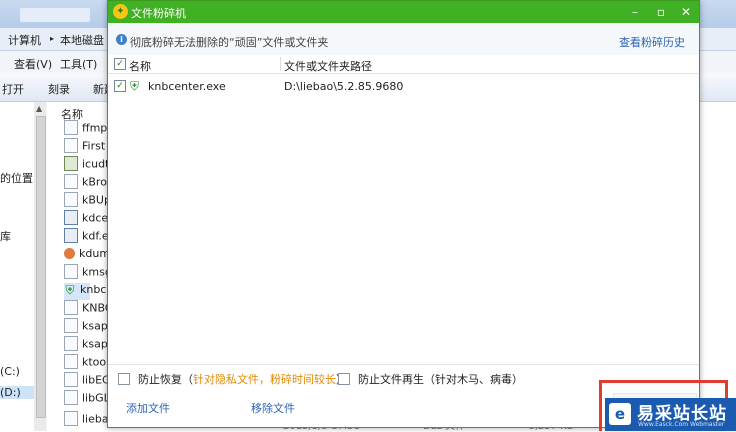  Describe the element at coordinates (55, 15) in the screenshot. I see `explorer-title-blur` at that location.